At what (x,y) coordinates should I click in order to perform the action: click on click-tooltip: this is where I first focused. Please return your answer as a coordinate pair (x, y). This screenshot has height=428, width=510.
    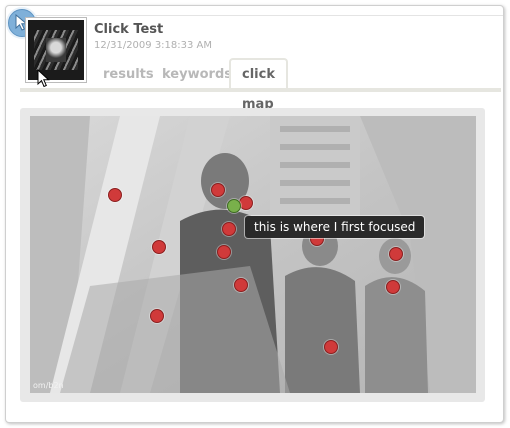
    Looking at the image, I should click on (335, 227).